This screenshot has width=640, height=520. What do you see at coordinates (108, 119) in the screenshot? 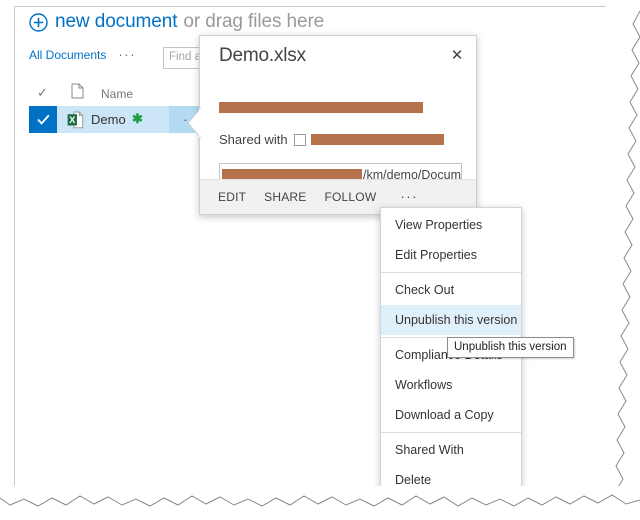
I see `row-file-name: Demo` at bounding box center [108, 119].